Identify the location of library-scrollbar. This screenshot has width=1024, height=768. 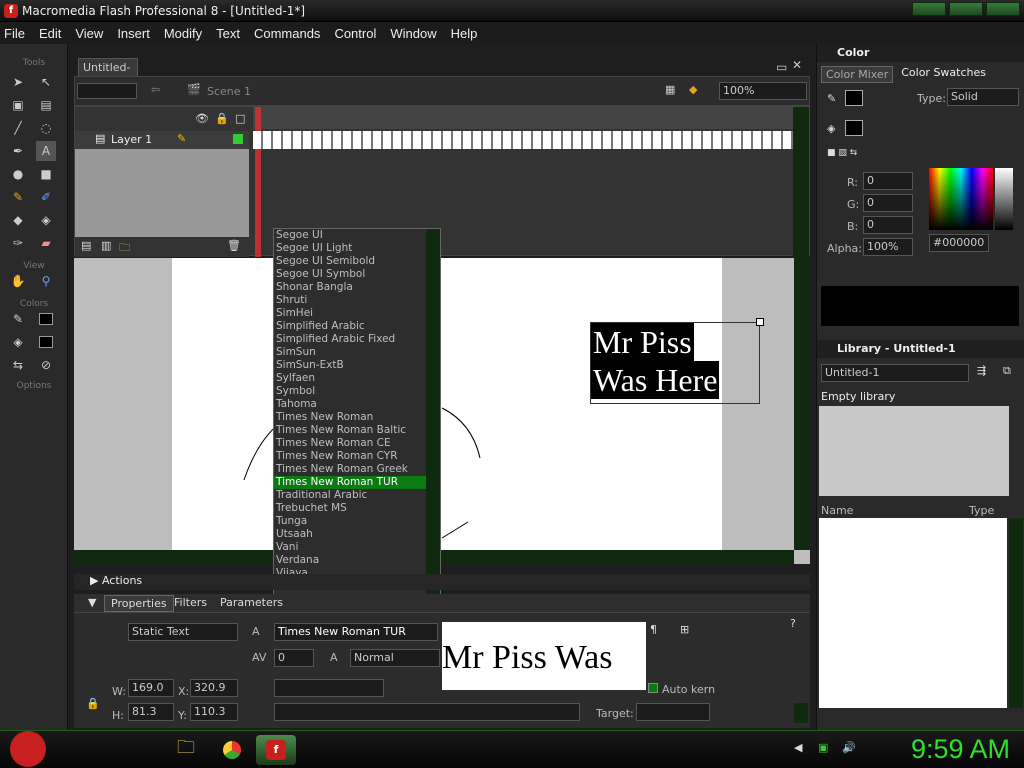
(1016, 613).